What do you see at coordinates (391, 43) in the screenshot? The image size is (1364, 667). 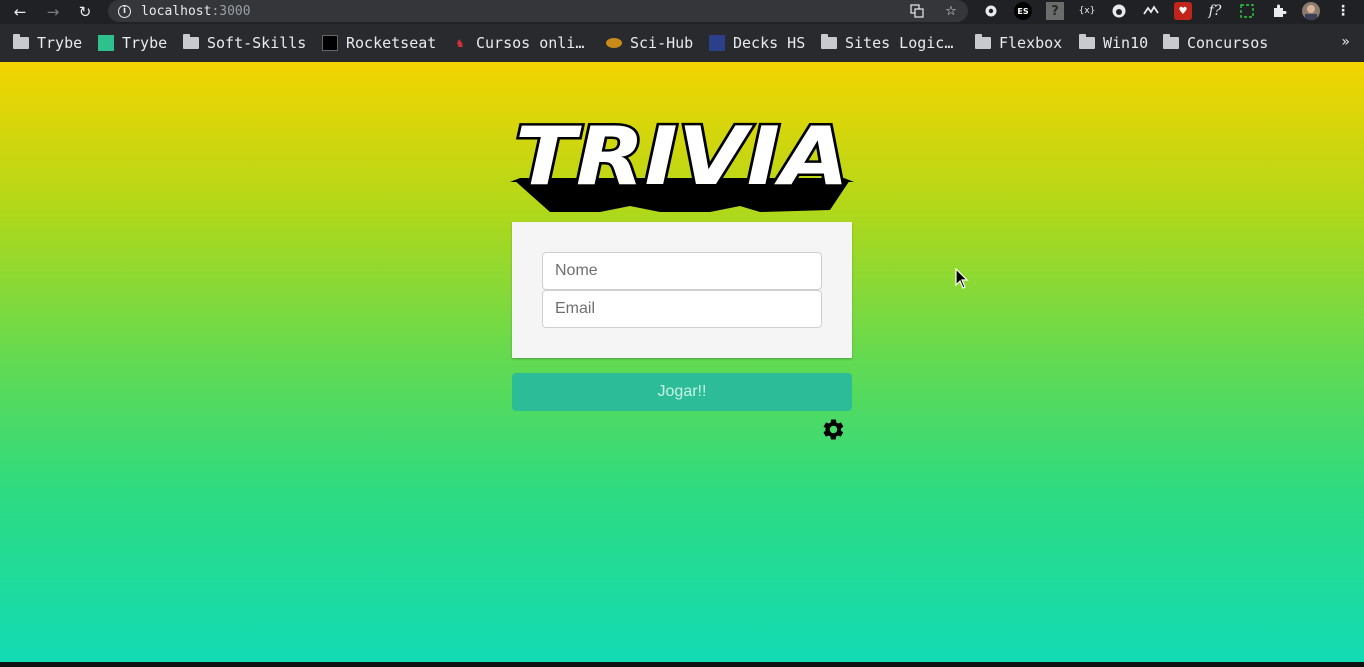 I see `bookmark-label: Rocketseat` at bounding box center [391, 43].